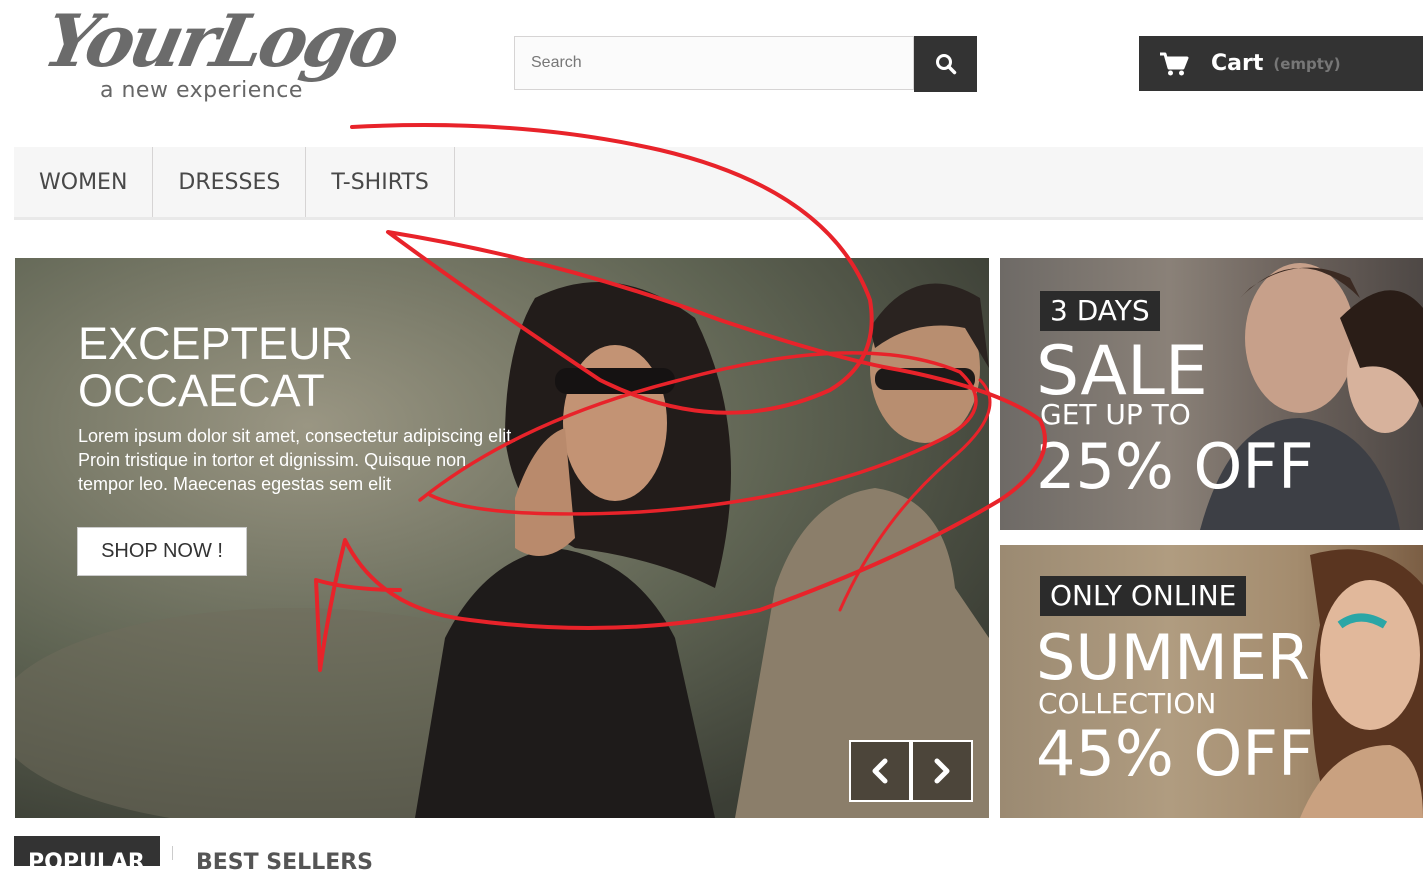 The width and height of the screenshot is (1423, 875). I want to click on cart-quantity: (empty), so click(1307, 63).